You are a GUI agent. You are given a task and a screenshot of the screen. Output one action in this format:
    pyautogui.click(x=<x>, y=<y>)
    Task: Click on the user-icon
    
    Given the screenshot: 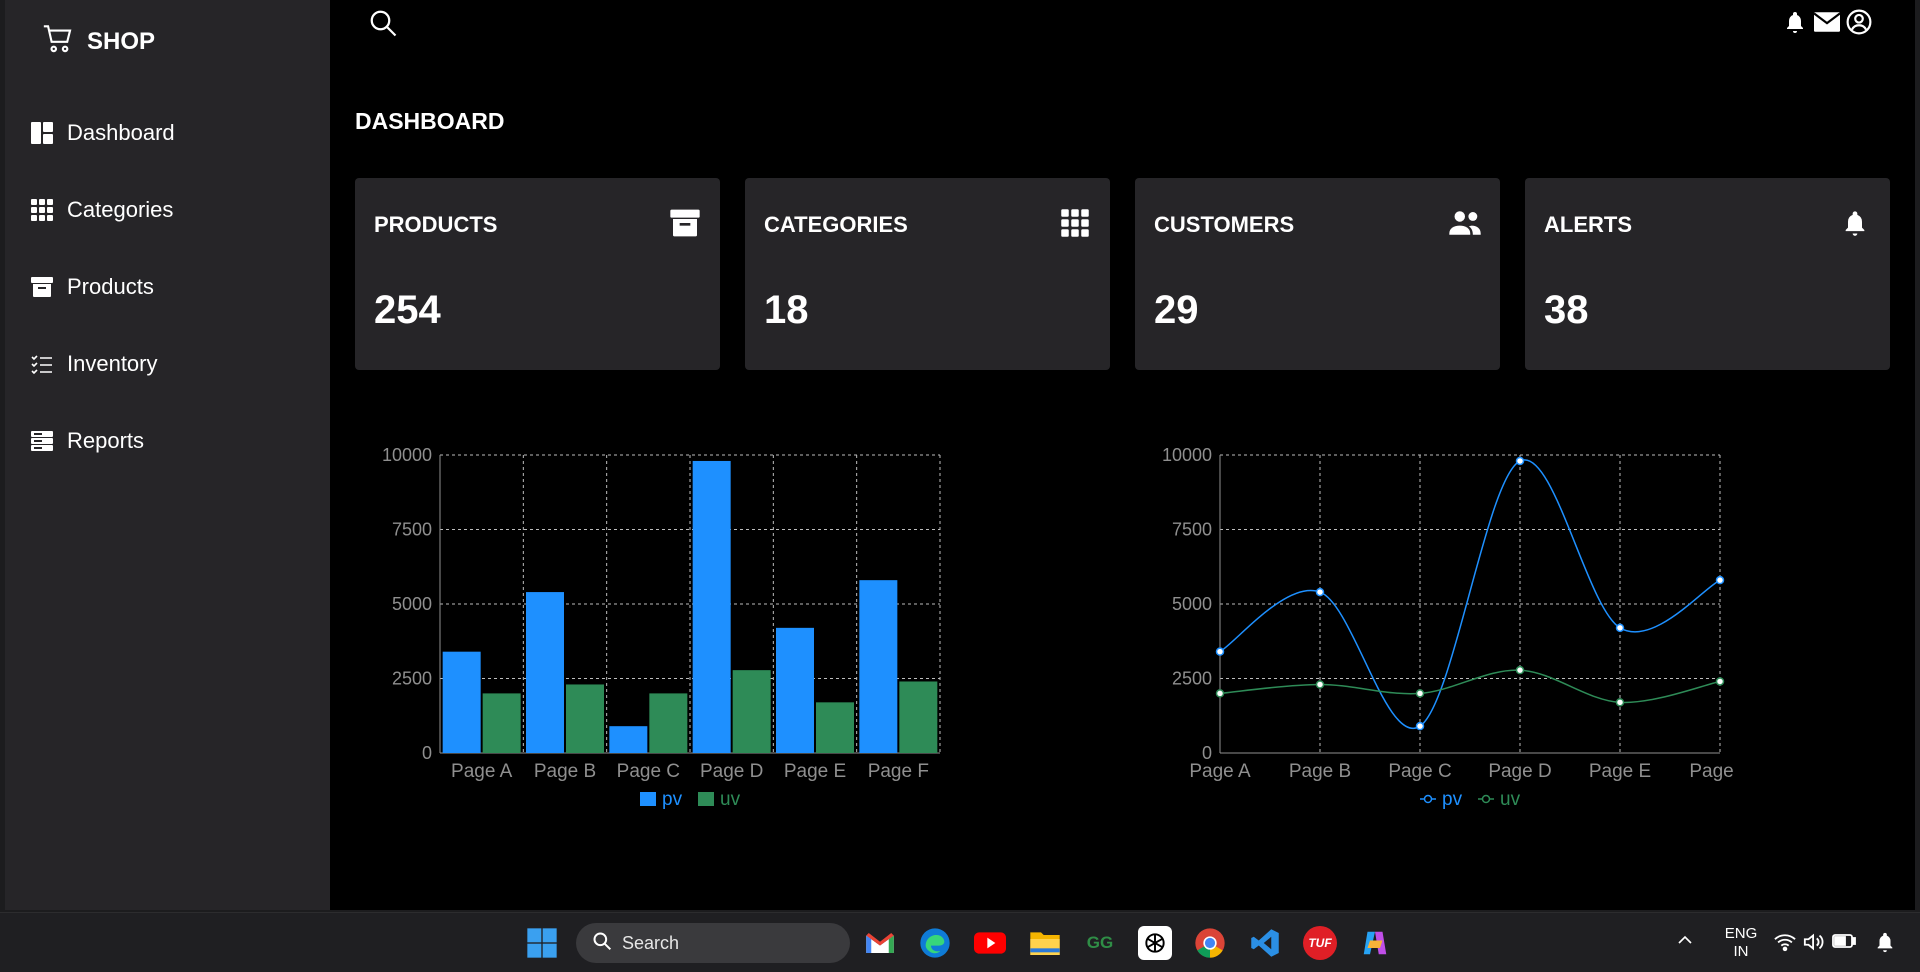 What is the action you would take?
    pyautogui.click(x=1859, y=22)
    